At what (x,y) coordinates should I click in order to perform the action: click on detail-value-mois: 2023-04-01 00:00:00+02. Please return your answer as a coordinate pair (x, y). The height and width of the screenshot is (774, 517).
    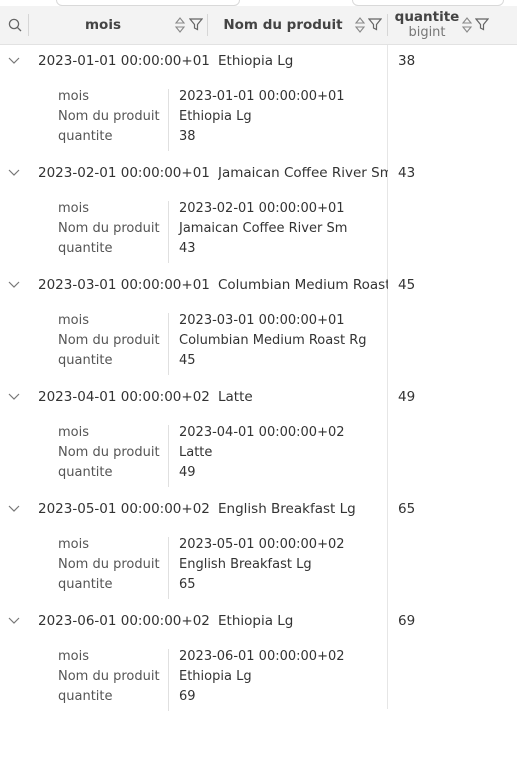
    Looking at the image, I should click on (262, 432).